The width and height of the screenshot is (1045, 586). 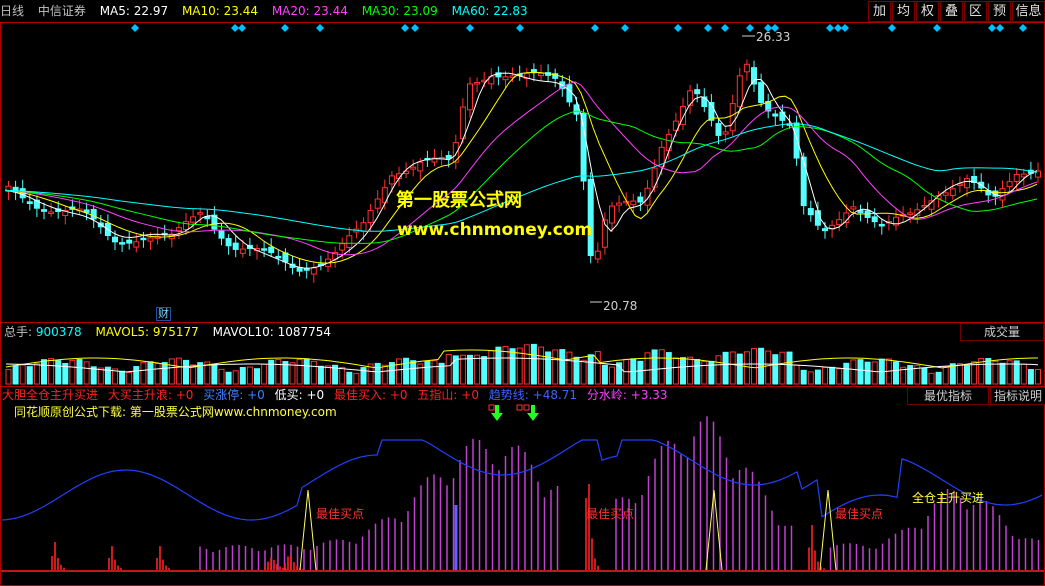 I want to click on indicator-item: 大胆全仓主升买进, so click(x=50, y=395).